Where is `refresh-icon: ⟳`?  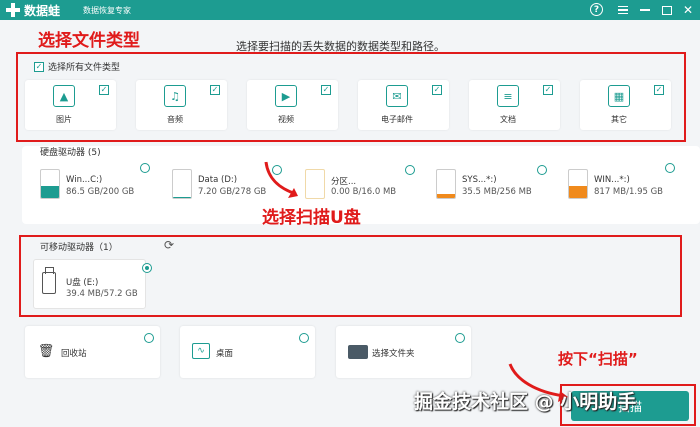
refresh-icon: ⟳ is located at coordinates (169, 245).